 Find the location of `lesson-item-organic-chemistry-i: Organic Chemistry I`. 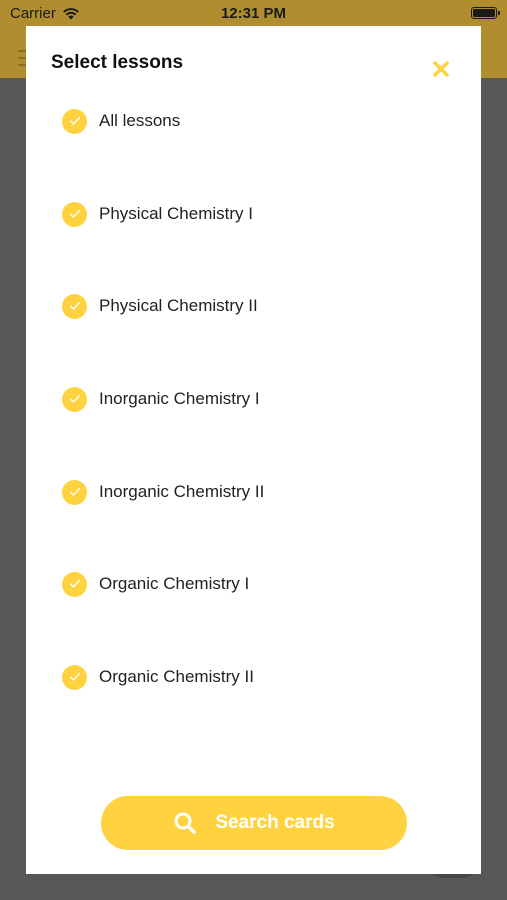

lesson-item-organic-chemistry-i: Organic Chemistry I is located at coordinates (155, 584).